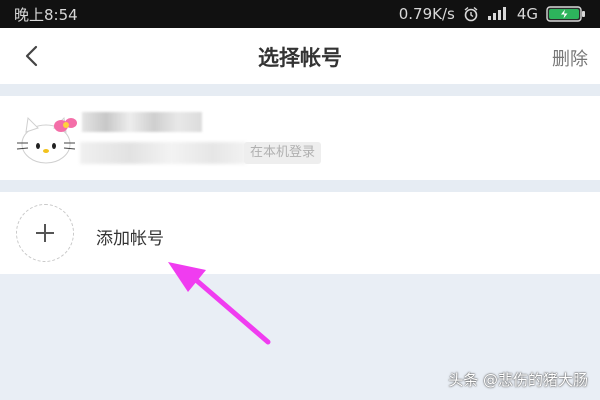 This screenshot has width=600, height=400. Describe the element at coordinates (46, 139) in the screenshot. I see `hello-kitty-avatar` at that location.